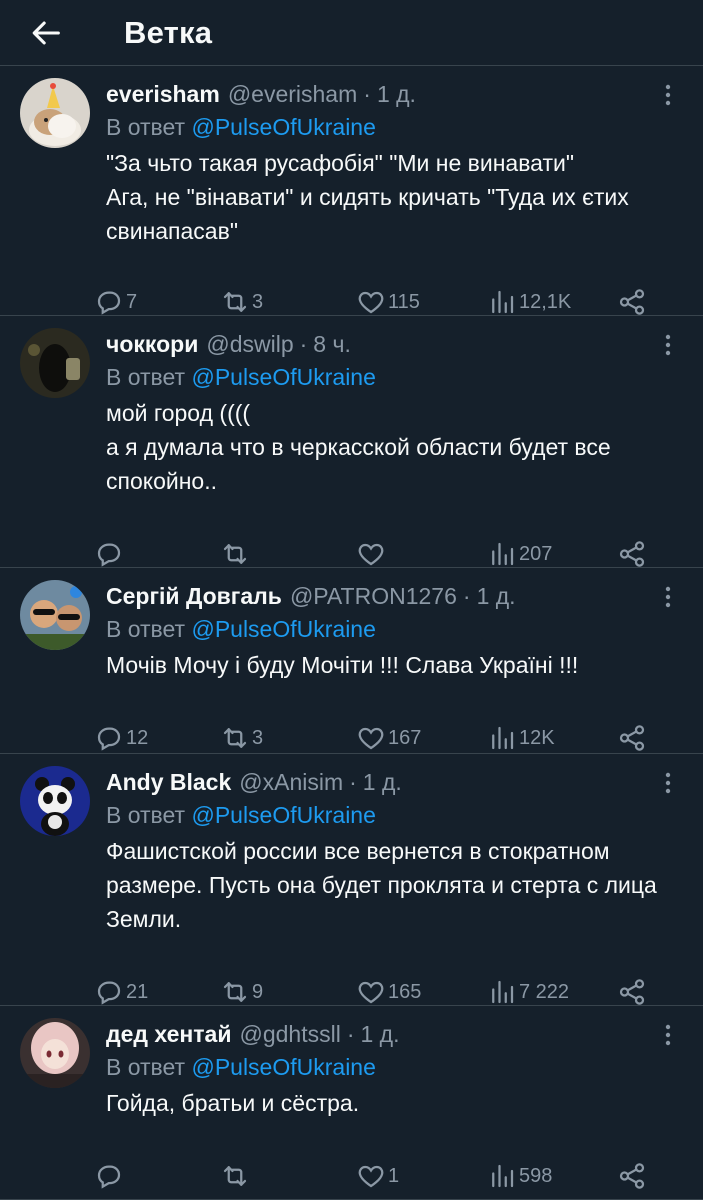 This screenshot has height=1200, width=703. What do you see at coordinates (291, 782) in the screenshot?
I see `author-handle: @xAnisim` at bounding box center [291, 782].